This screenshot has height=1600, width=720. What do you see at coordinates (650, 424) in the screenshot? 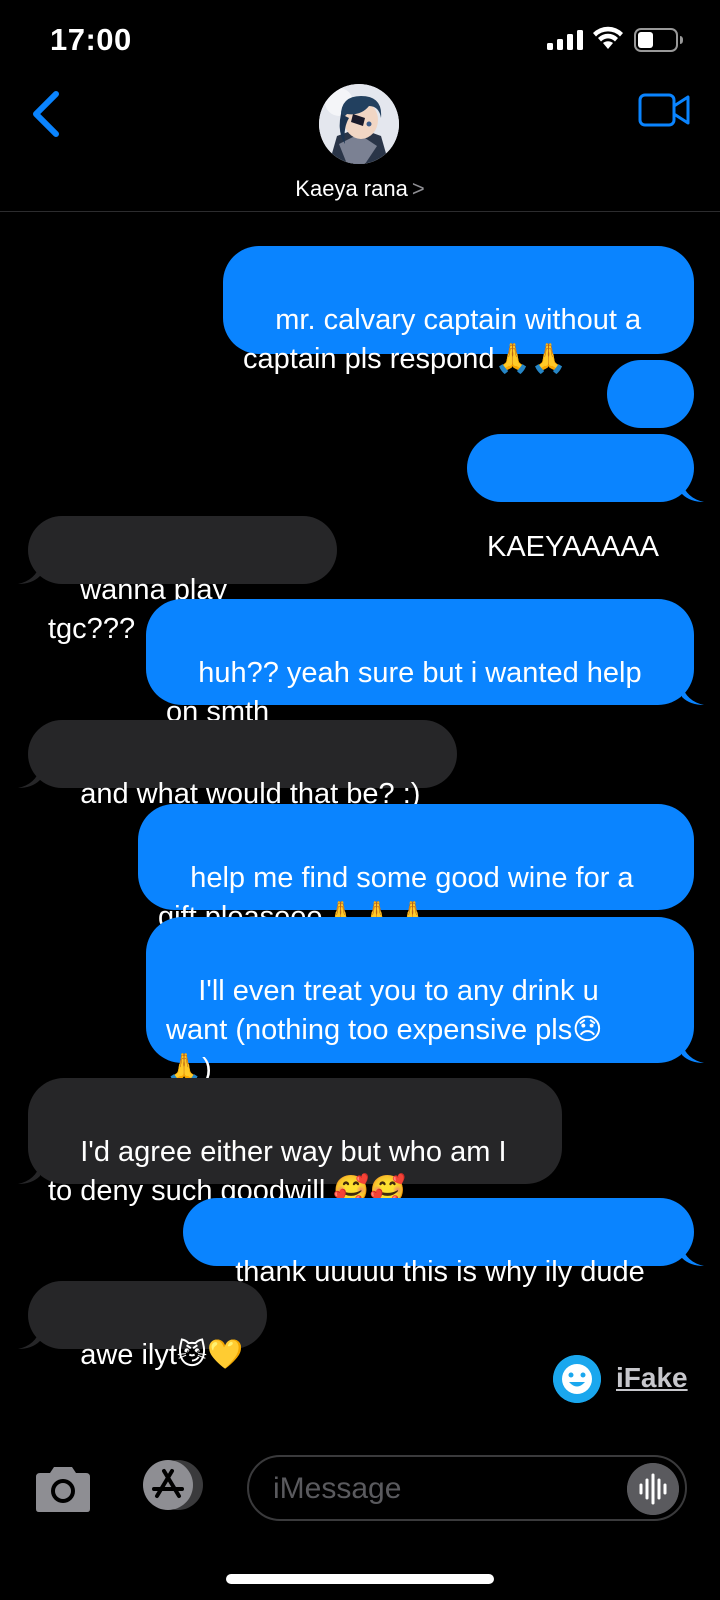
I see `message-bubble-sent: ???` at bounding box center [650, 424].